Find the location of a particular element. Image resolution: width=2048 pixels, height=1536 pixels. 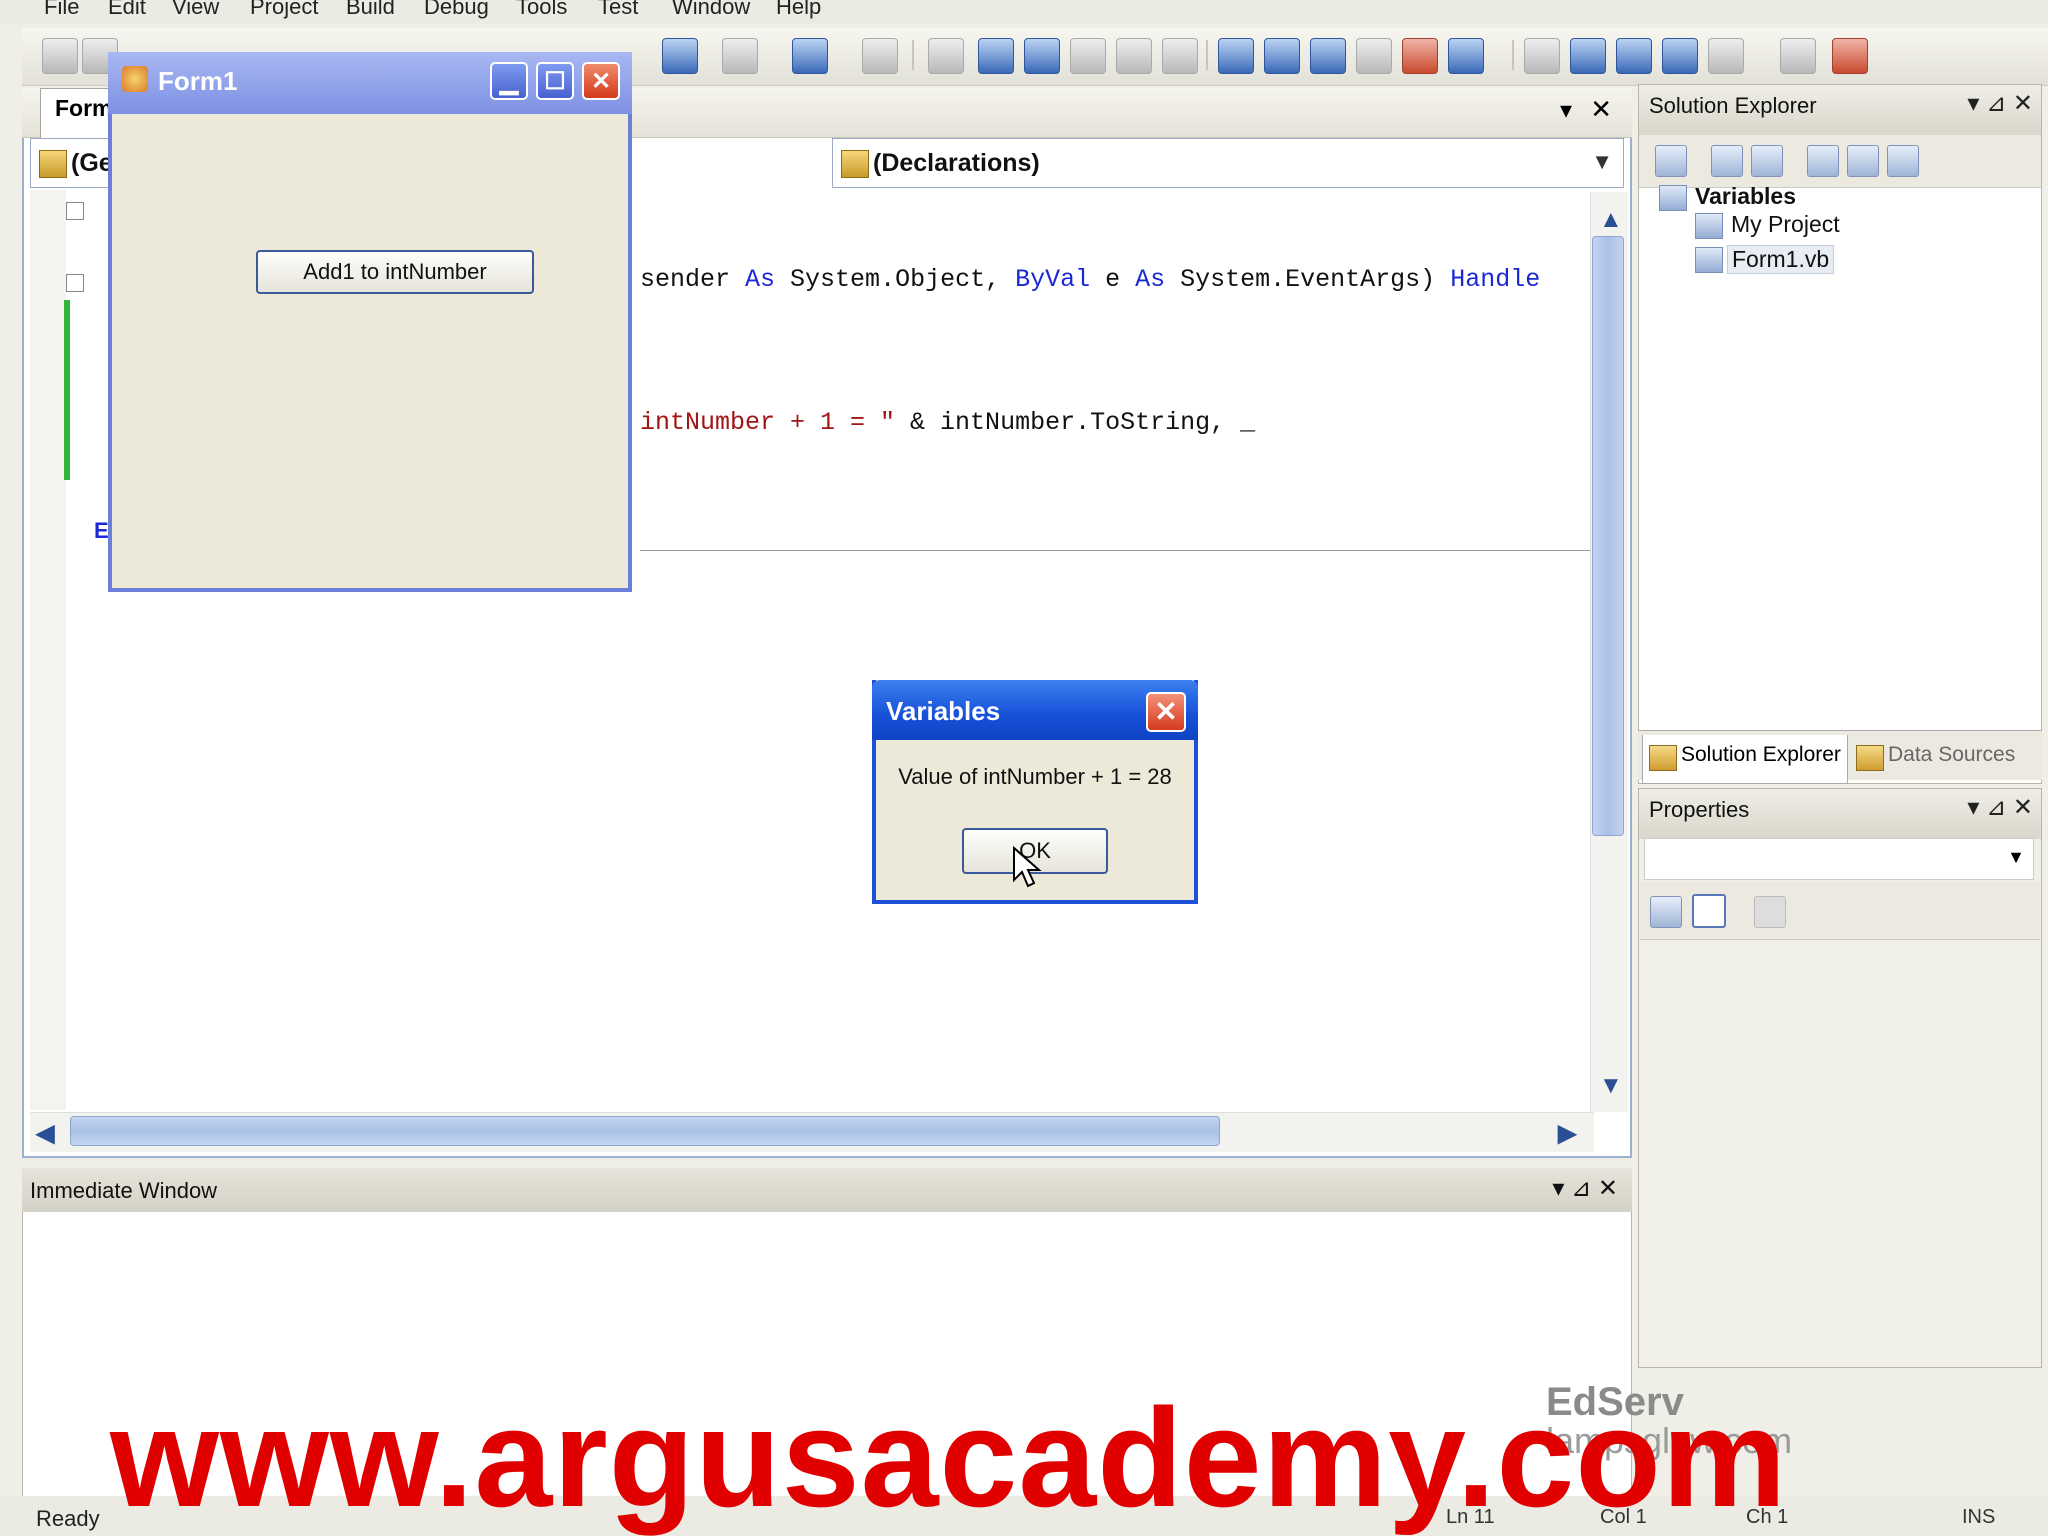

menu-tools: Tools is located at coordinates (541, 10).